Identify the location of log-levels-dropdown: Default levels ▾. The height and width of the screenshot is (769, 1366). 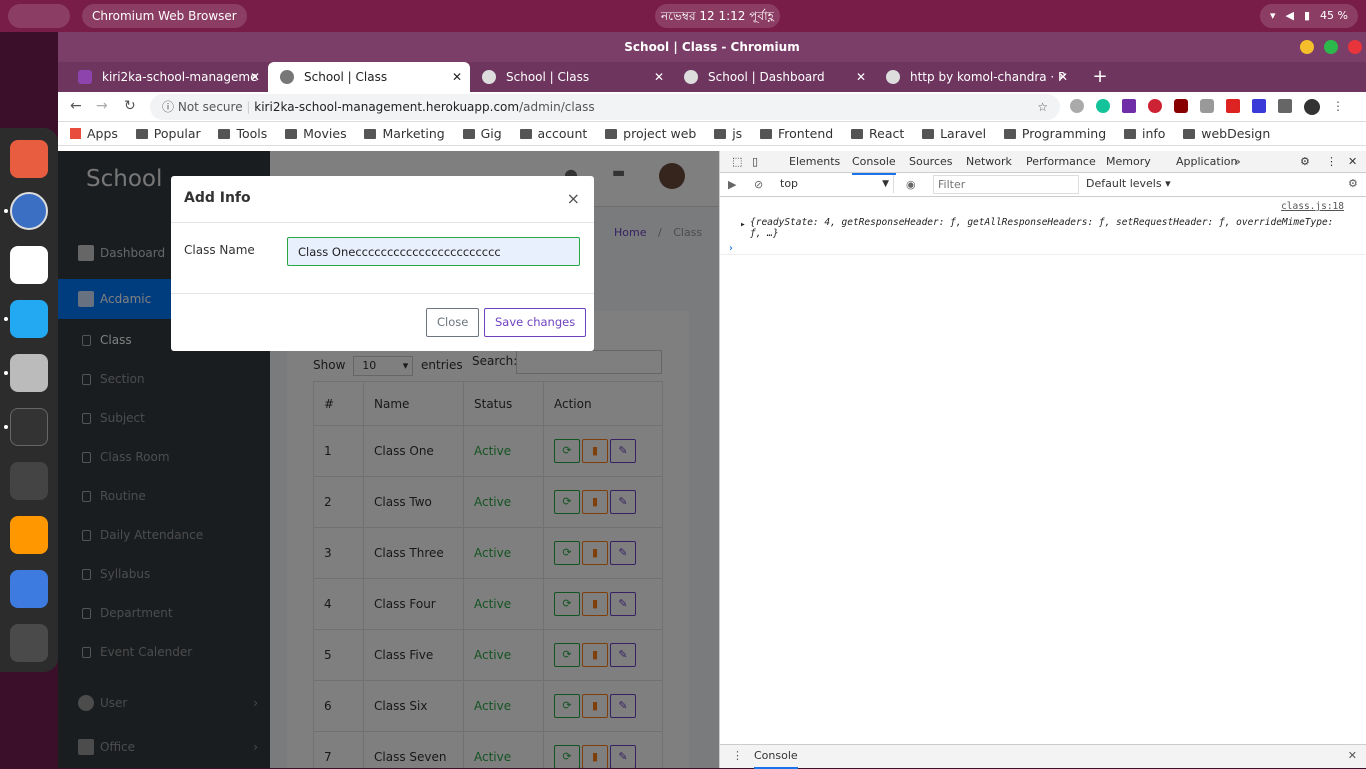
(1128, 183).